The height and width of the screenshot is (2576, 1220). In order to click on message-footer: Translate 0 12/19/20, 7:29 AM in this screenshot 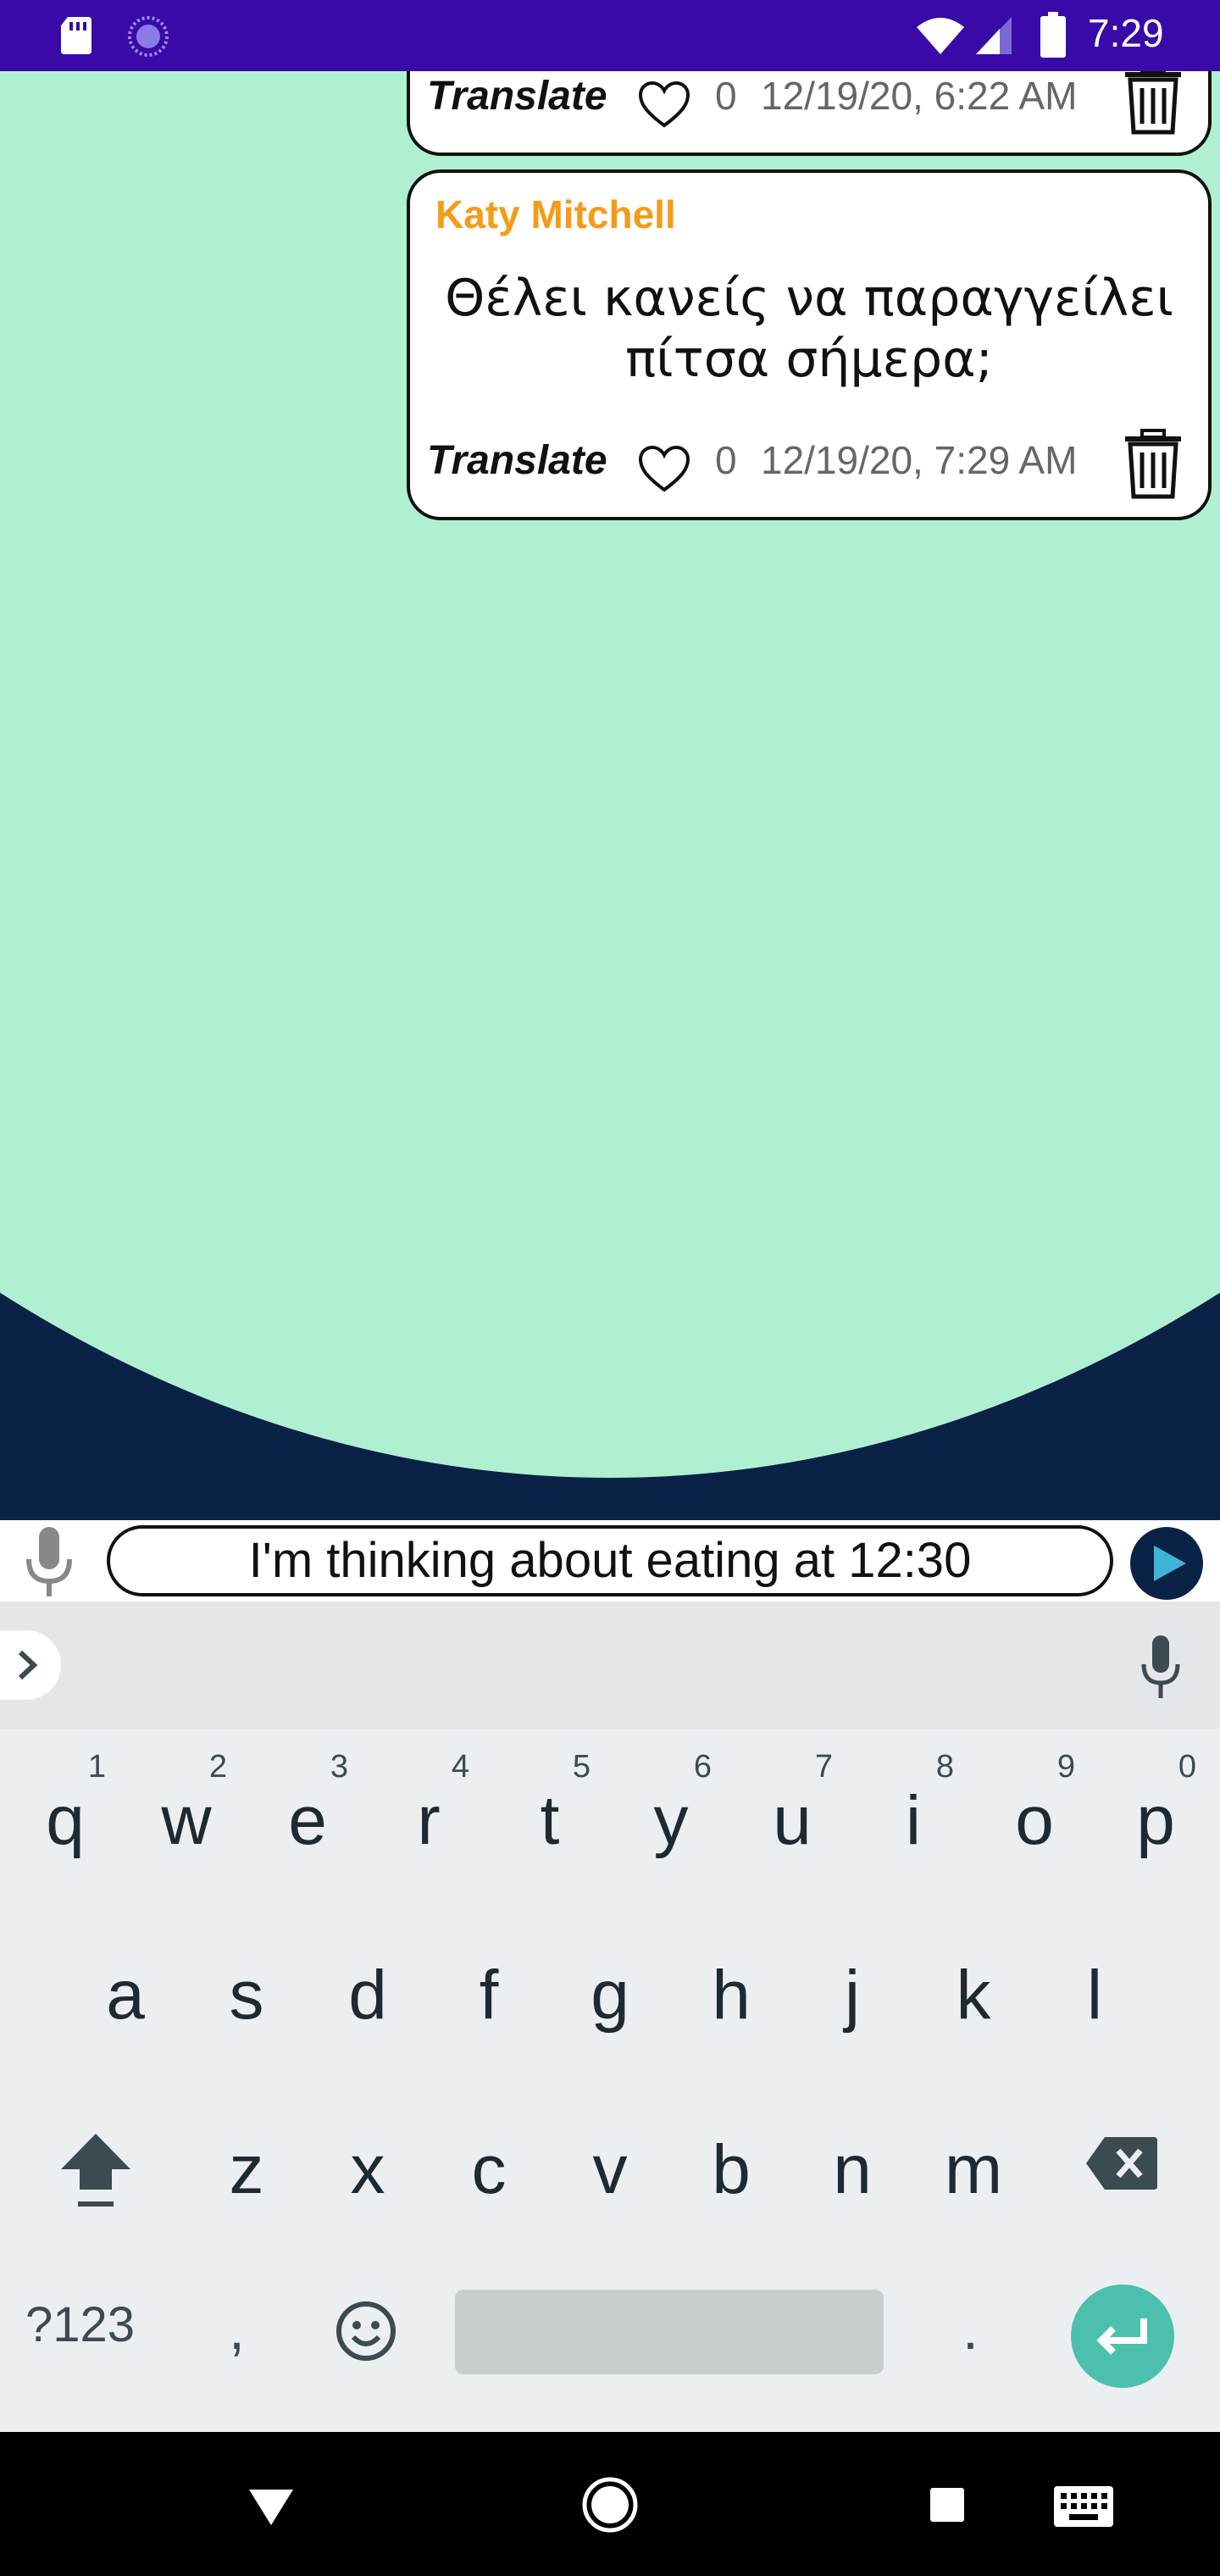, I will do `click(809, 463)`.